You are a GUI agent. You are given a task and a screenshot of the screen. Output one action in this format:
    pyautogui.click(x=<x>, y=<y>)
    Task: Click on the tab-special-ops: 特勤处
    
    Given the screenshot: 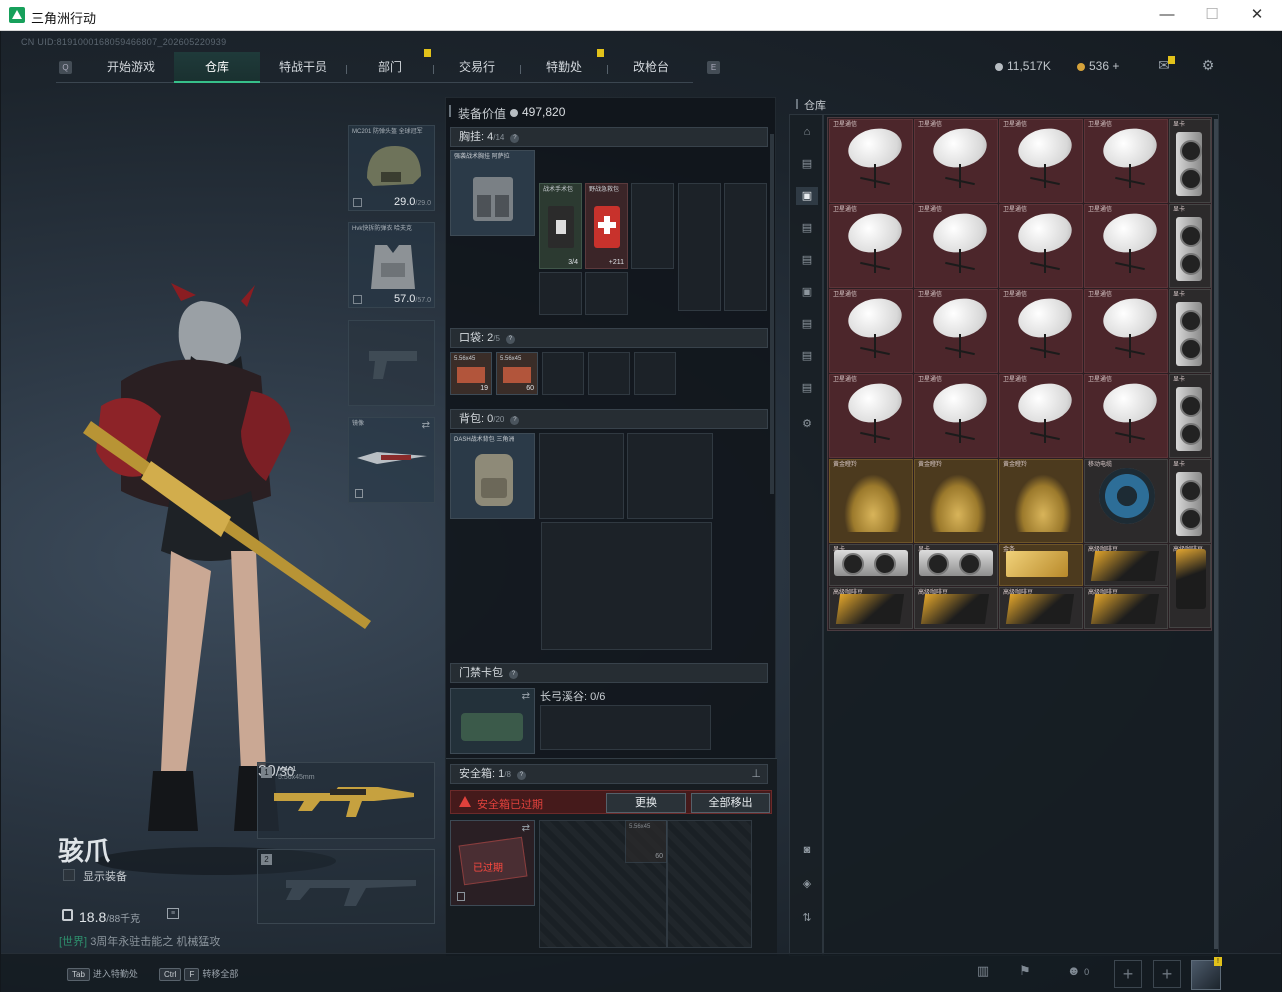 What is the action you would take?
    pyautogui.click(x=564, y=67)
    